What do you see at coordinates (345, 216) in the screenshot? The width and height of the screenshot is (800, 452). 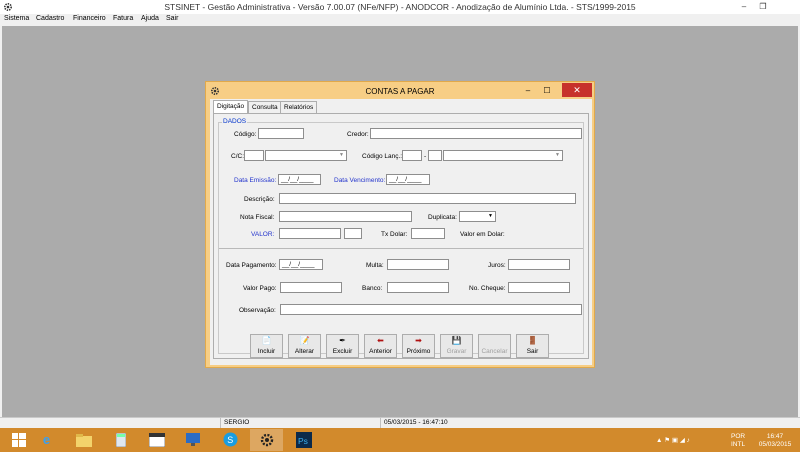 I see `nota-fiscal-field` at bounding box center [345, 216].